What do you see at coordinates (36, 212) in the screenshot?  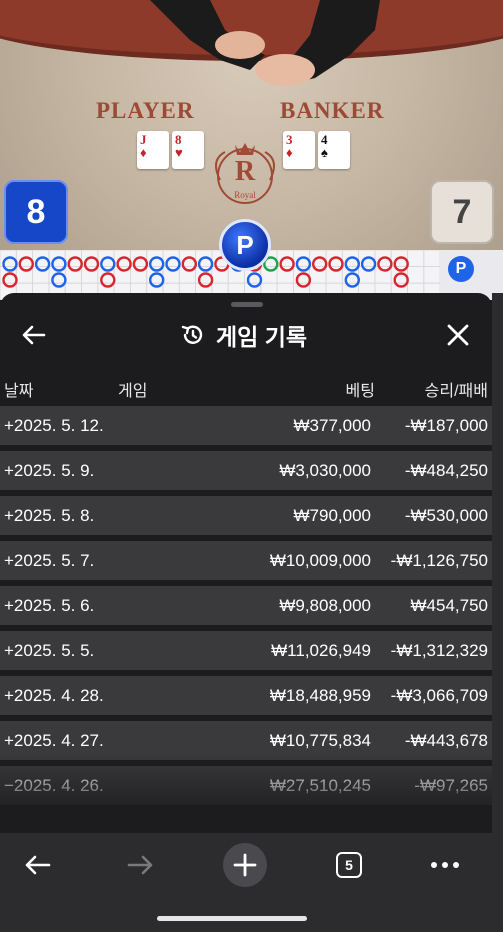 I see `player-score: 8` at bounding box center [36, 212].